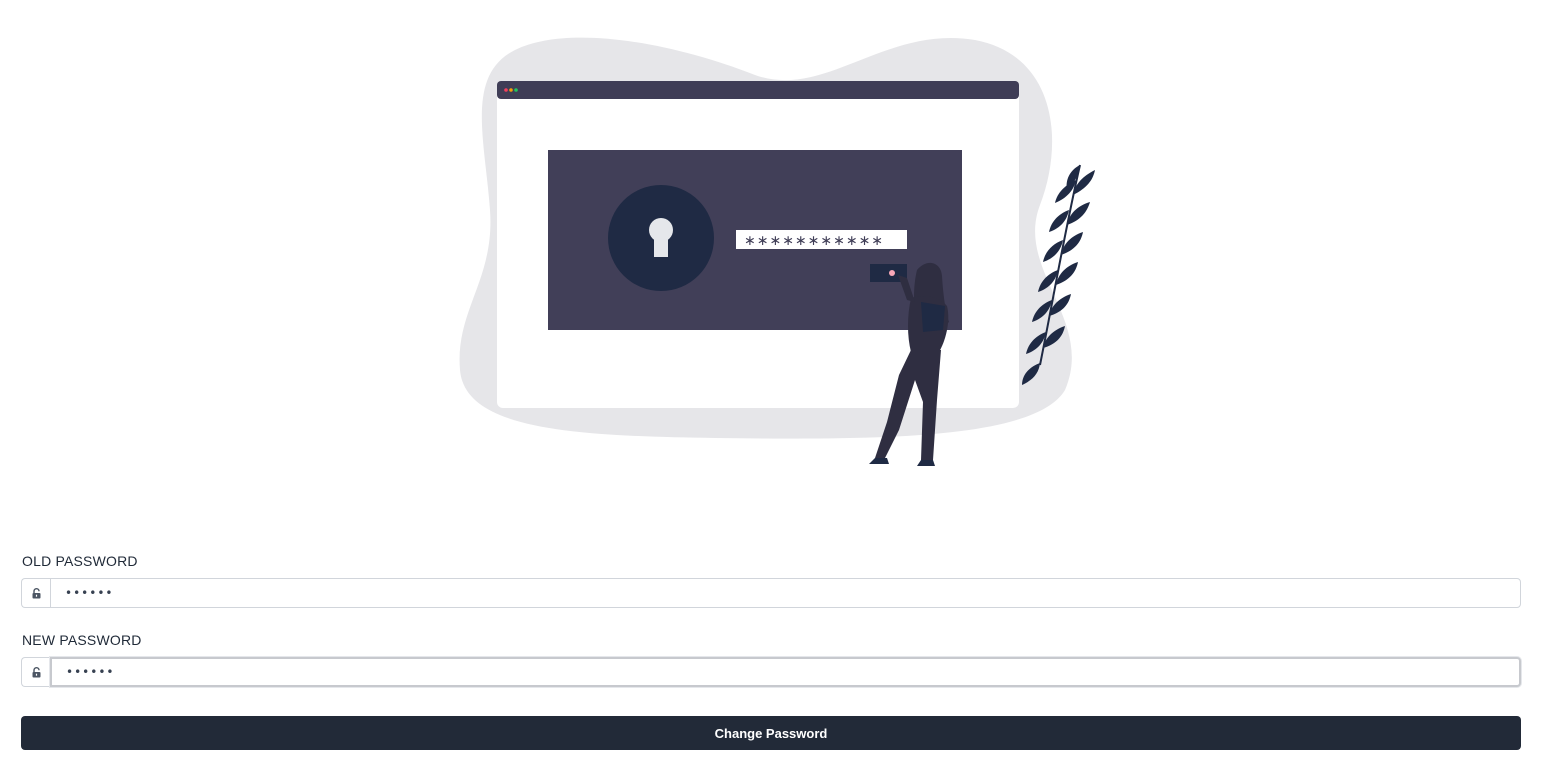 The image size is (1552, 767). I want to click on window-dot-red, so click(506, 90).